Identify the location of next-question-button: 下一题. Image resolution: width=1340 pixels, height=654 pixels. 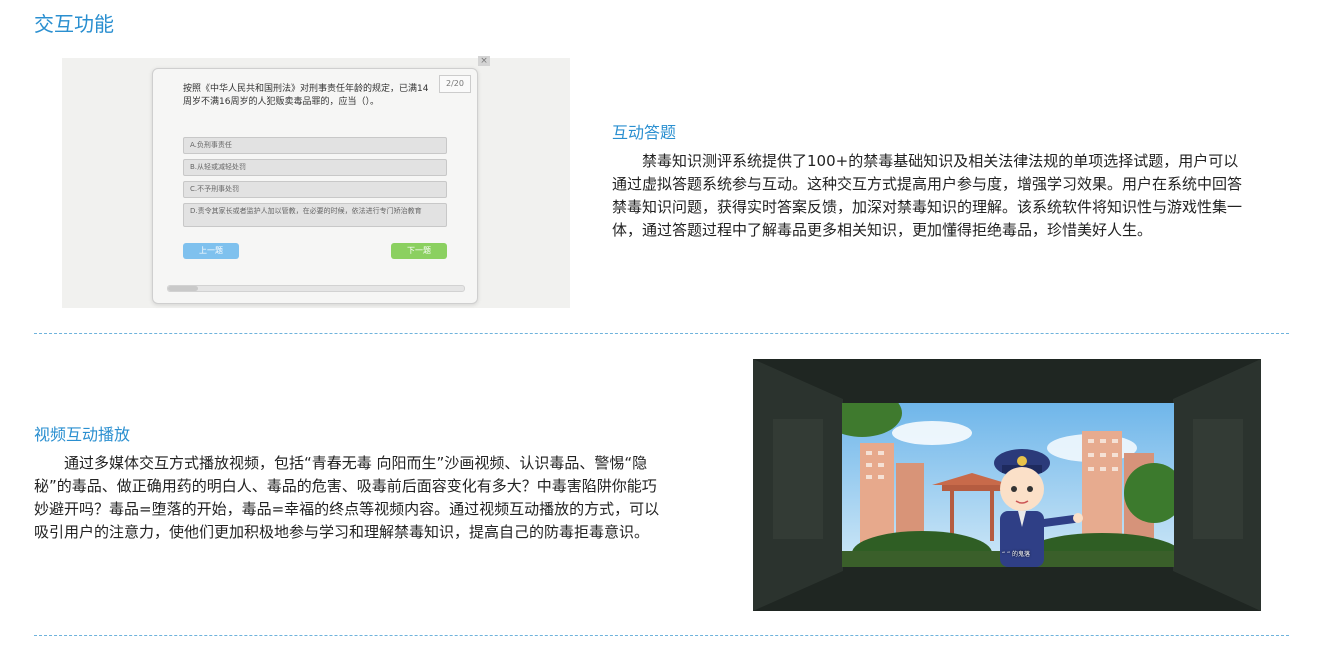
(419, 251).